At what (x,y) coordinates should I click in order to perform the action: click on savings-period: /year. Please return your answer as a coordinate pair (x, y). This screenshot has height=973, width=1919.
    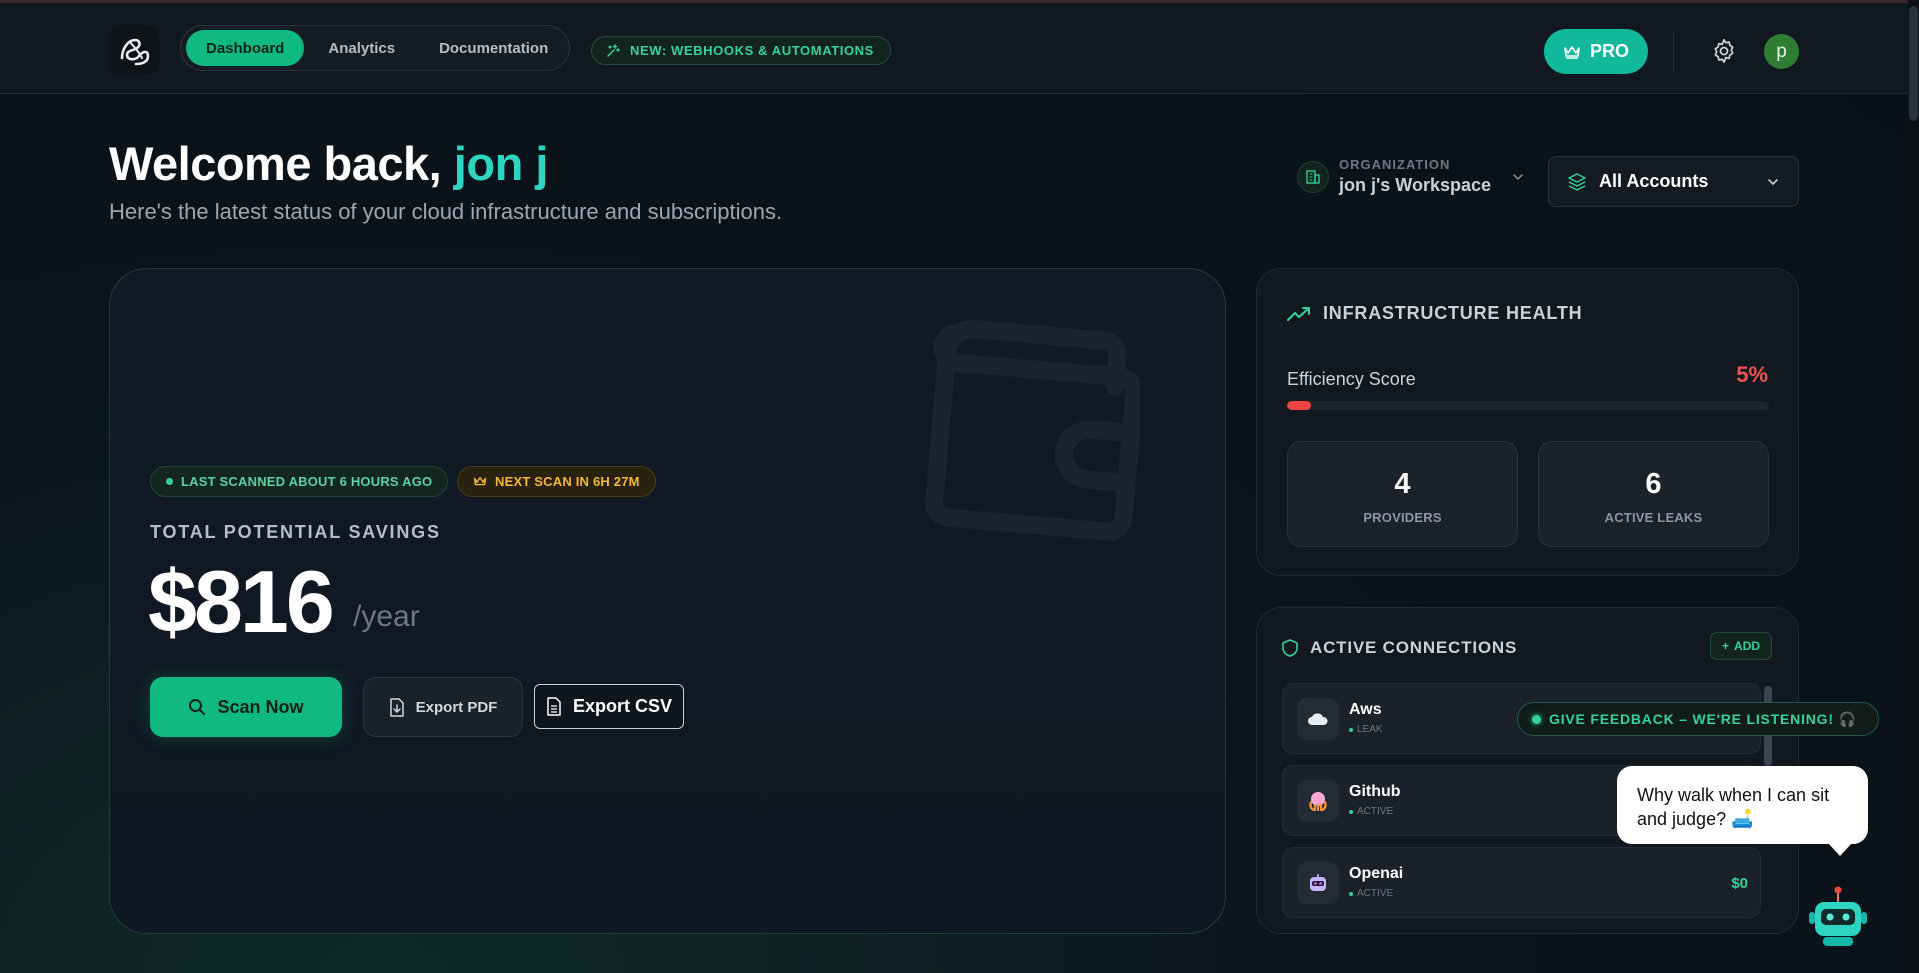
    Looking at the image, I should click on (386, 616).